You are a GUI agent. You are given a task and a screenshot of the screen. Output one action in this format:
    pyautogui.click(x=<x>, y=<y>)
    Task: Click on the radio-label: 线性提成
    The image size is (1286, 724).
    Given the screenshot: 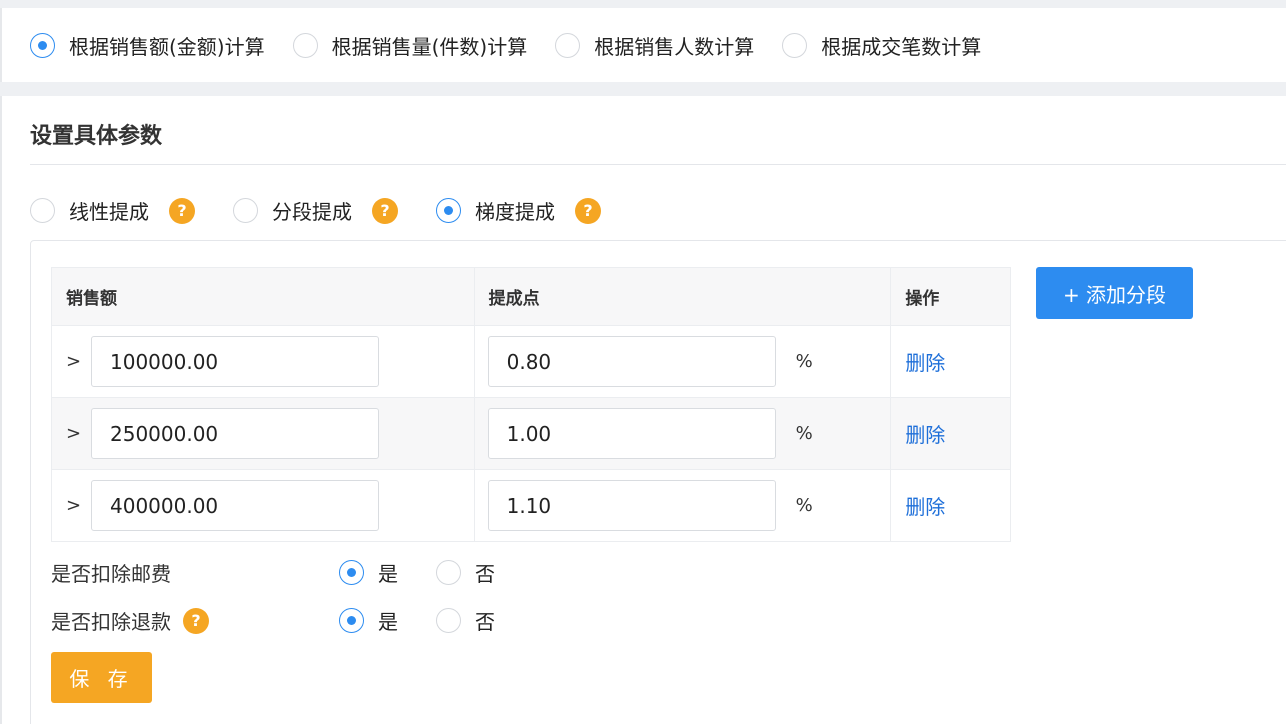 What is the action you would take?
    pyautogui.click(x=109, y=212)
    